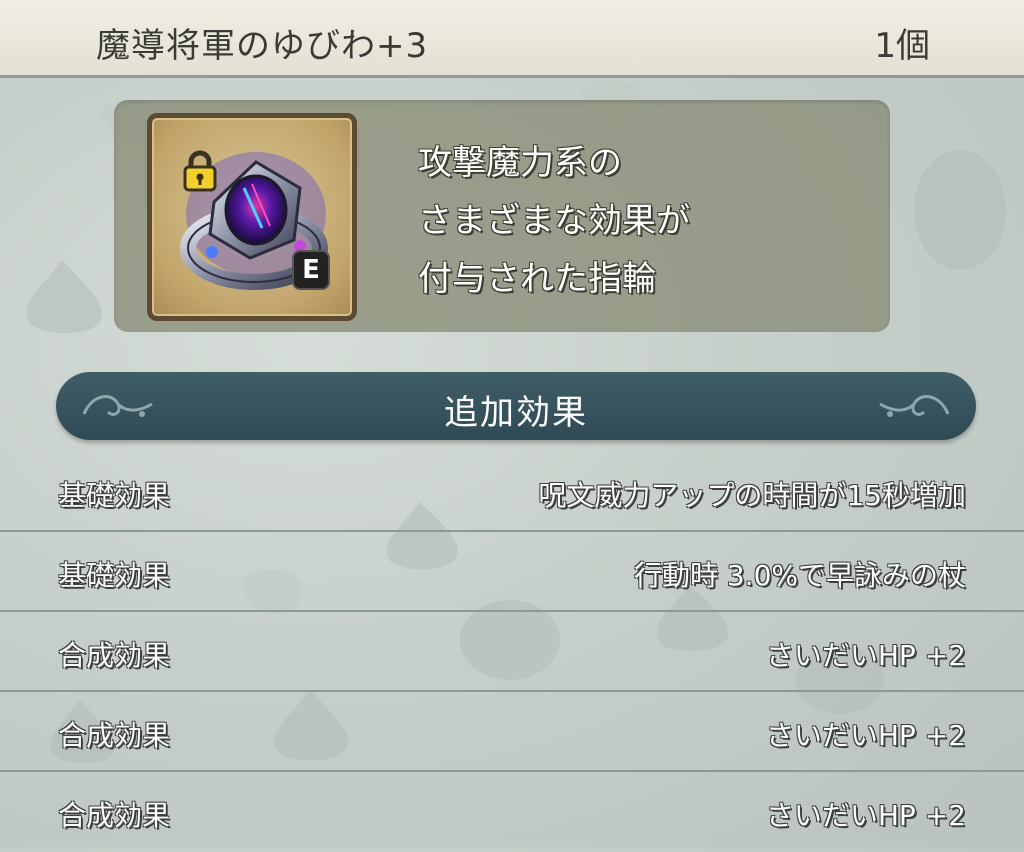  I want to click on item-description: 攻撃魔力系の さまざまな効果が 付与された指輪, so click(554, 221).